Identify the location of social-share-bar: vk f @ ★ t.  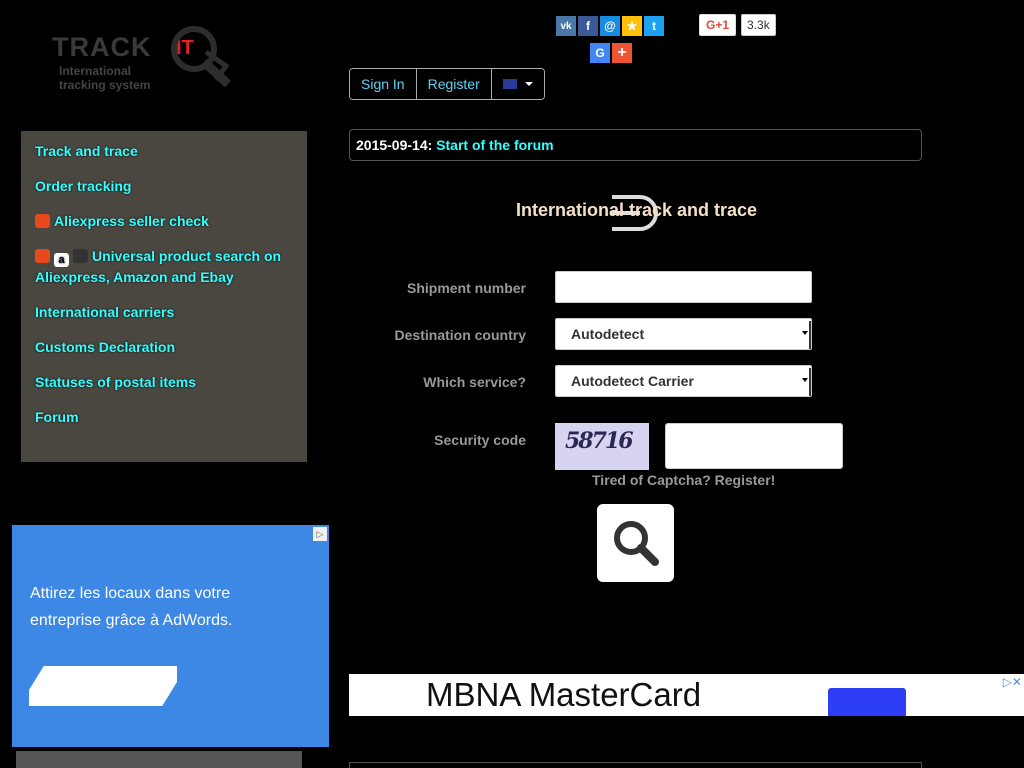
(610, 26).